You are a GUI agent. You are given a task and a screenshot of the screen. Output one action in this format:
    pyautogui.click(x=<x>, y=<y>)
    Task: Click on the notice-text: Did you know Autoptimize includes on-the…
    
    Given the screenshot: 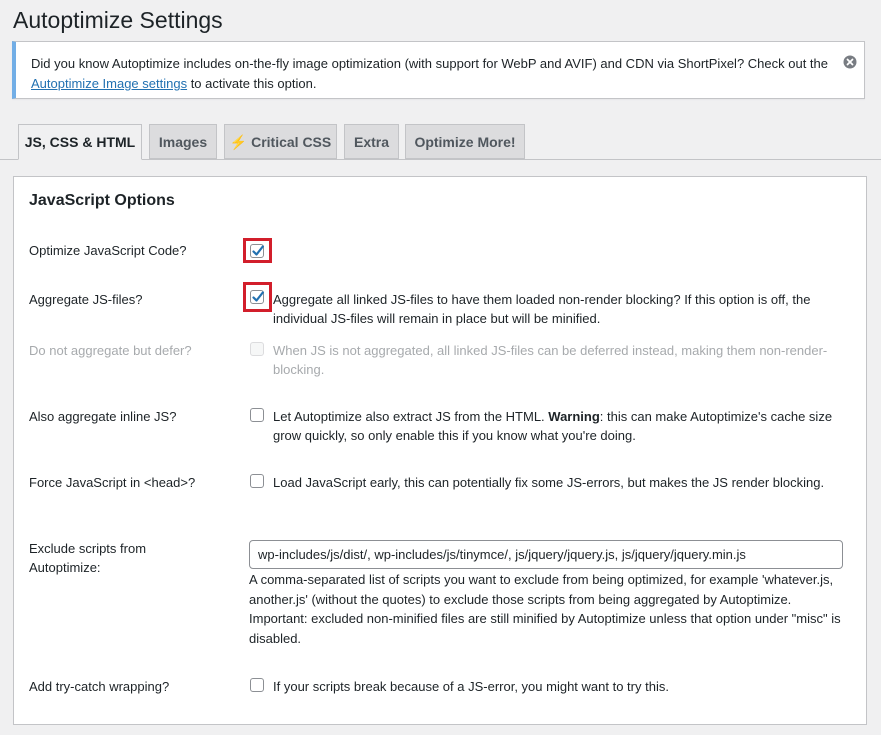 What is the action you would take?
    pyautogui.click(x=436, y=74)
    